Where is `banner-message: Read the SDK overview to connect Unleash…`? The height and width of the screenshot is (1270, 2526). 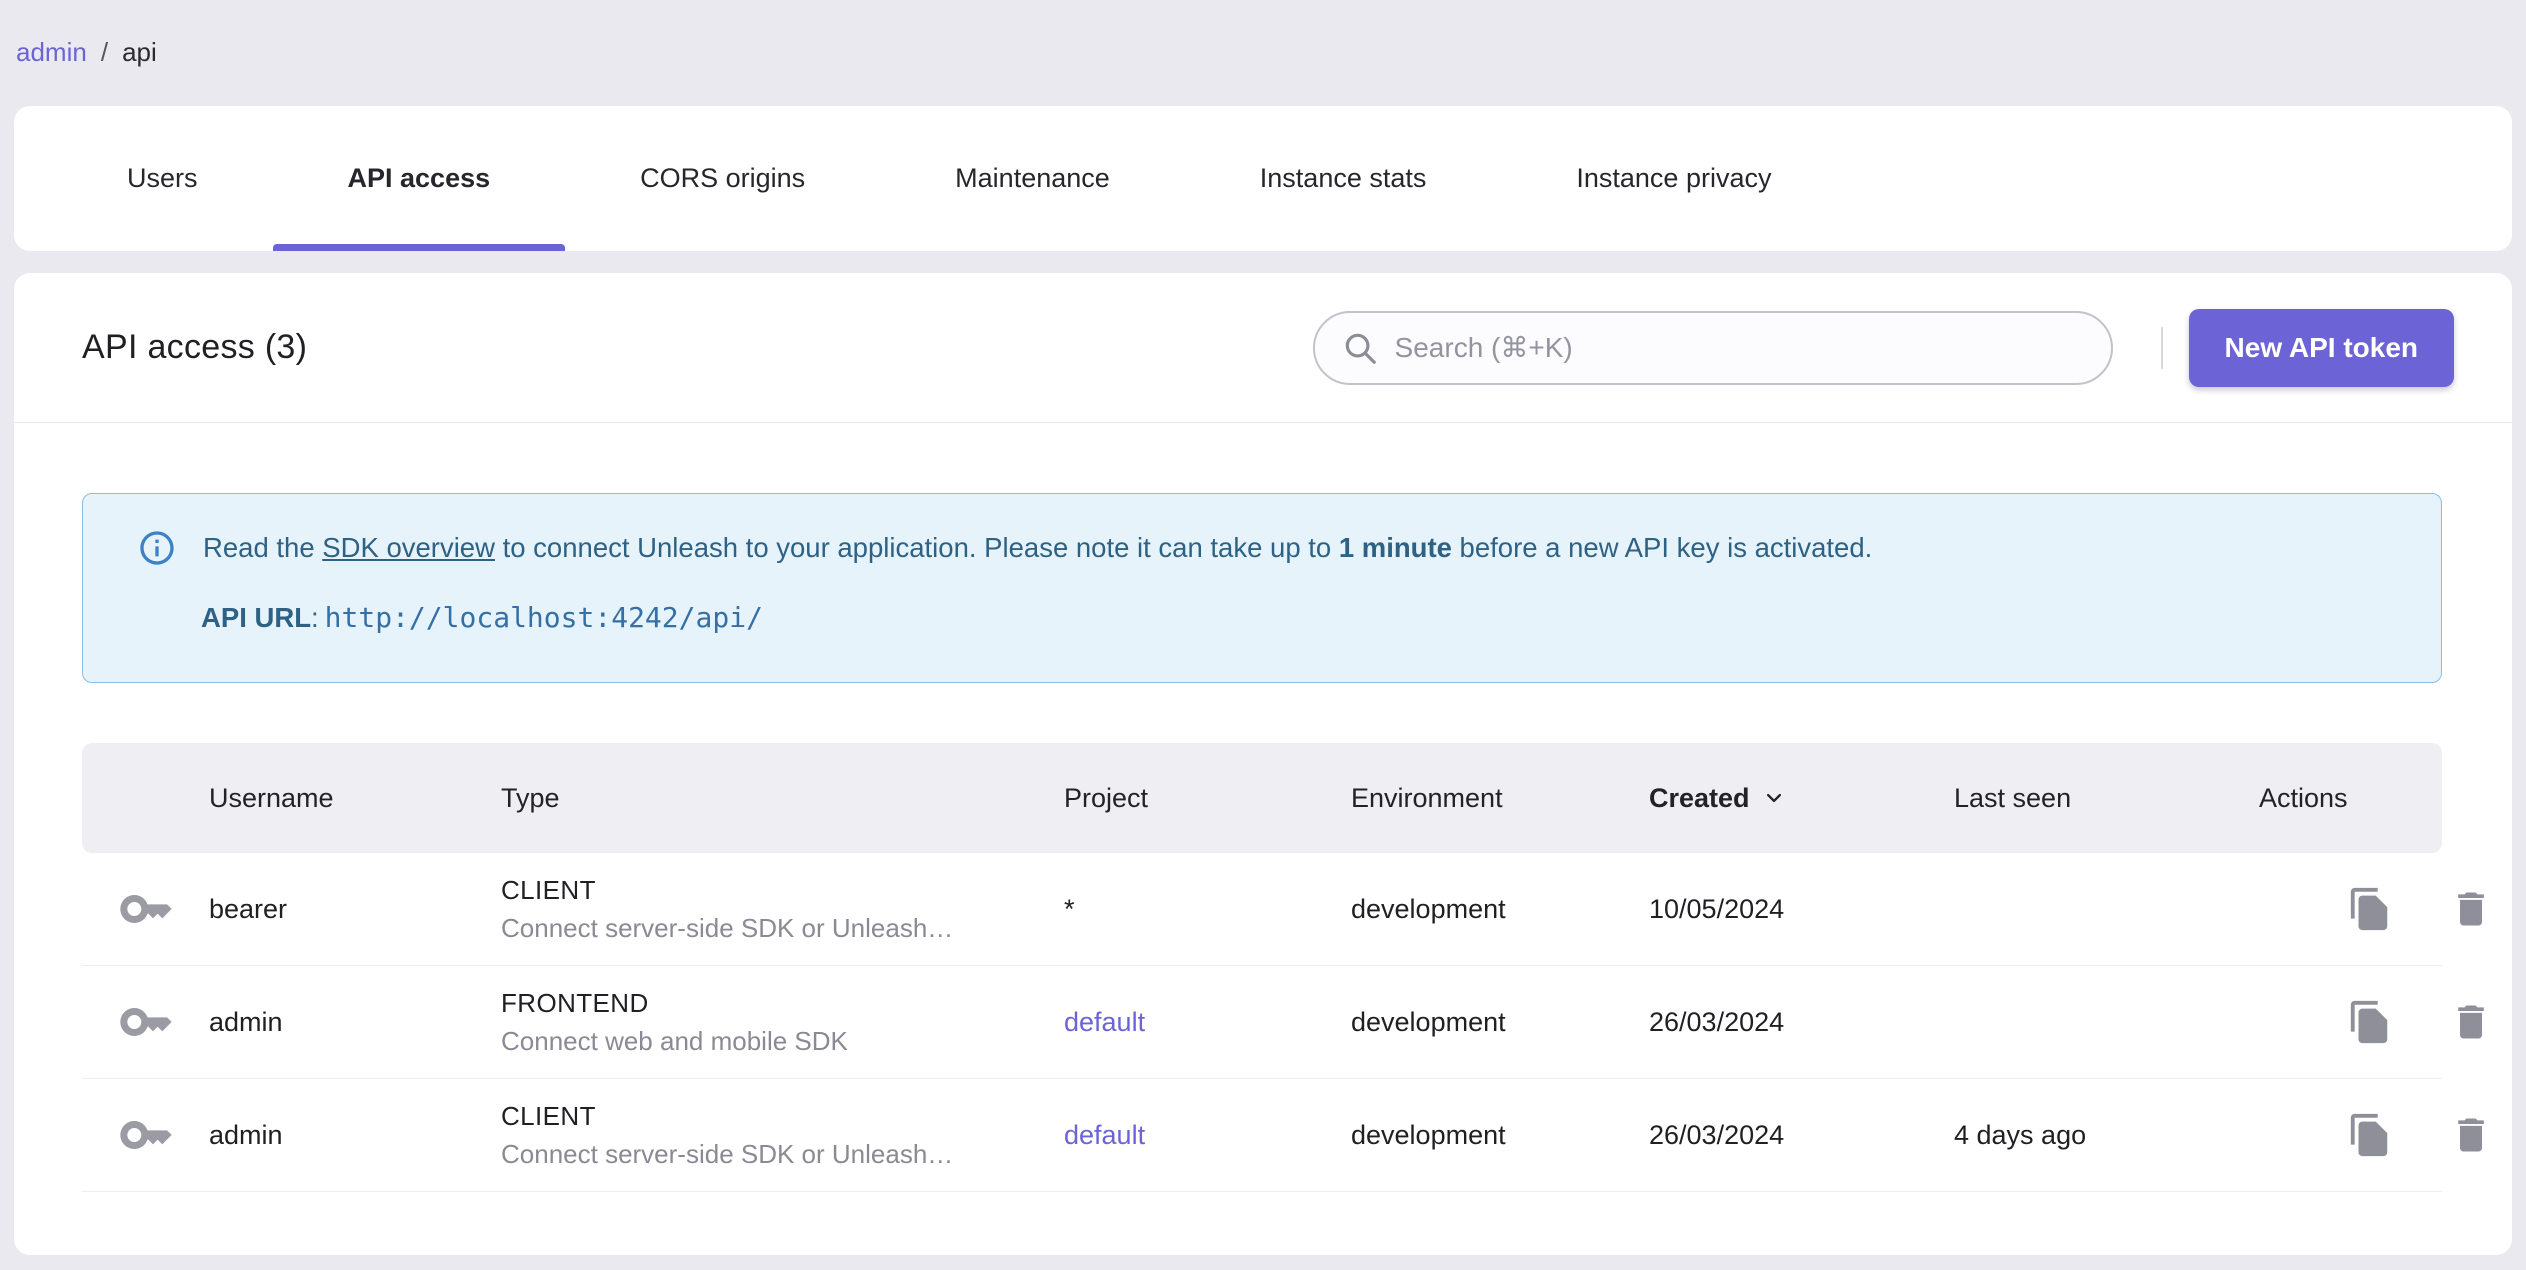 banner-message: Read the SDK overview to connect Unleash… is located at coordinates (1269, 548).